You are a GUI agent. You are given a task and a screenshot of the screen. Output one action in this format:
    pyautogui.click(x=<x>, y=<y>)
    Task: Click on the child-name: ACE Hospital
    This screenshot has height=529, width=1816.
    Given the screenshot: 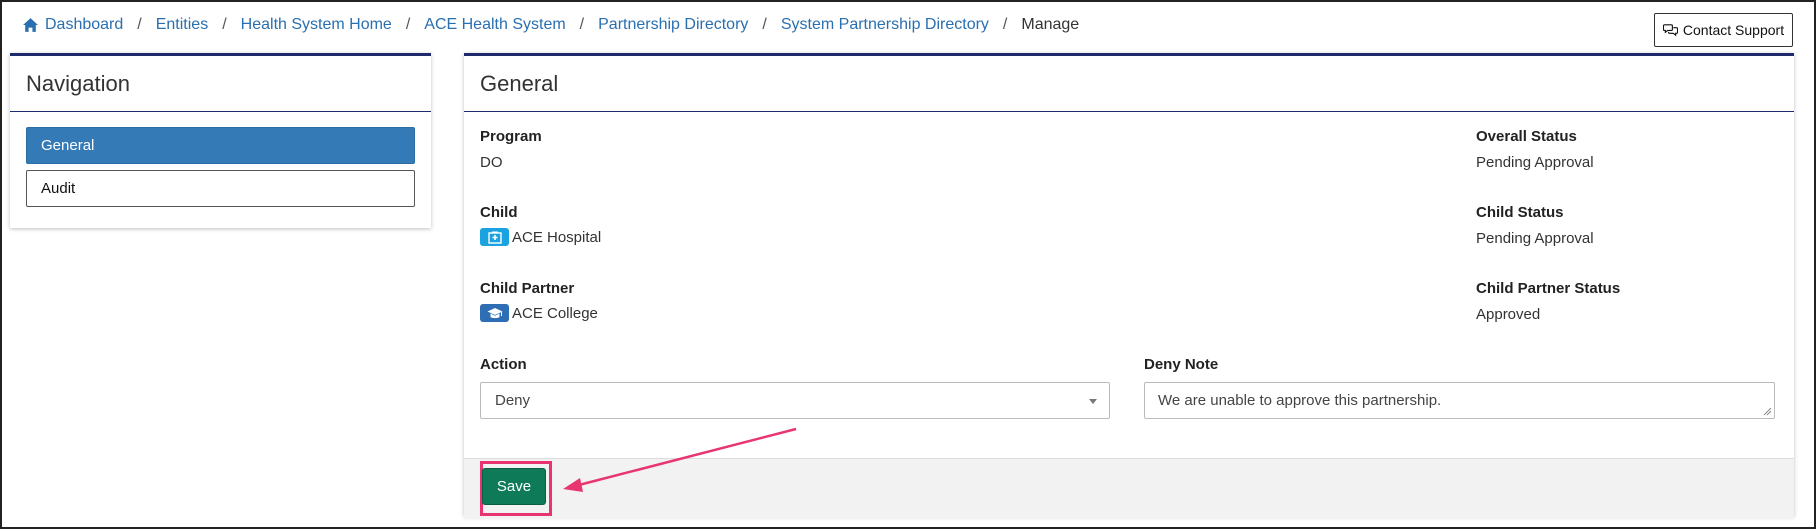 What is the action you would take?
    pyautogui.click(x=557, y=237)
    